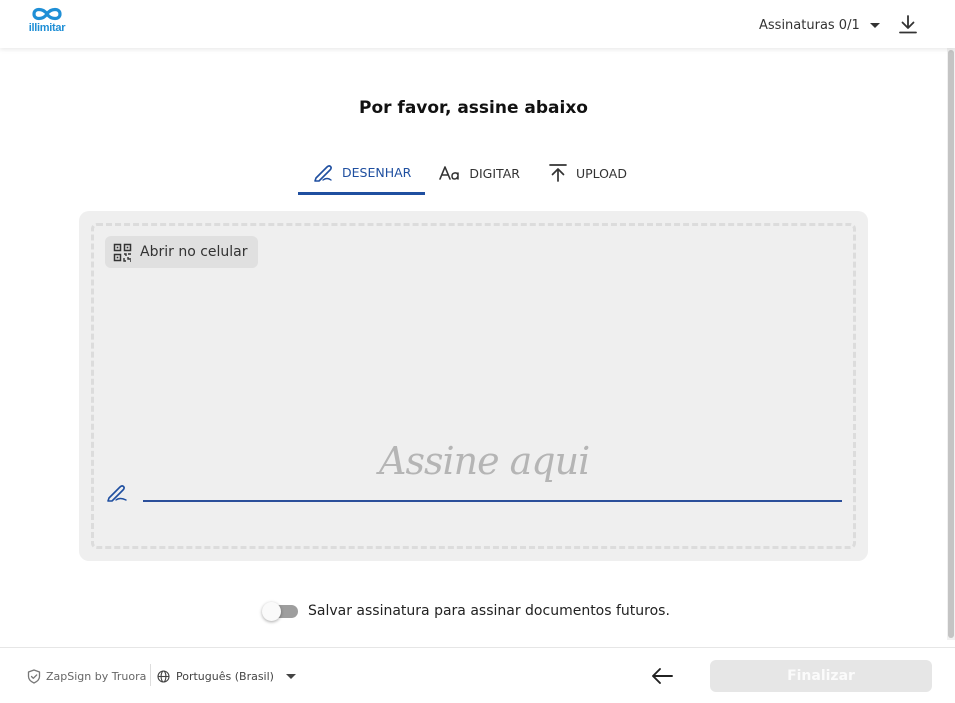 This screenshot has width=955, height=703. What do you see at coordinates (47, 28) in the screenshot?
I see `logo-text: illimitar` at bounding box center [47, 28].